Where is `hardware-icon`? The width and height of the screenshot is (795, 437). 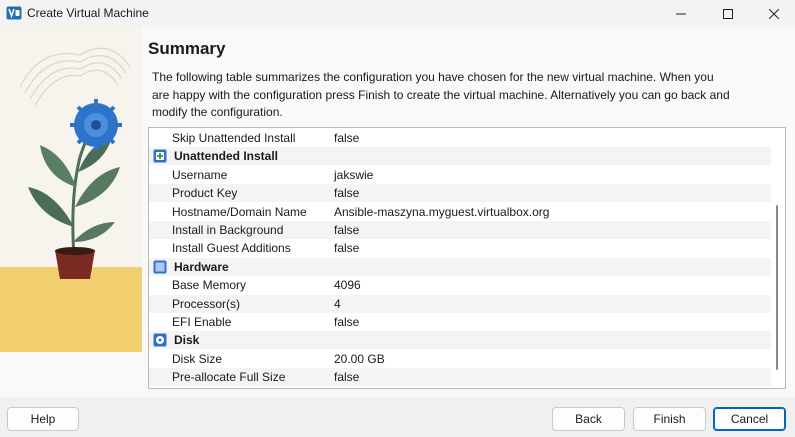
hardware-icon is located at coordinates (160, 267).